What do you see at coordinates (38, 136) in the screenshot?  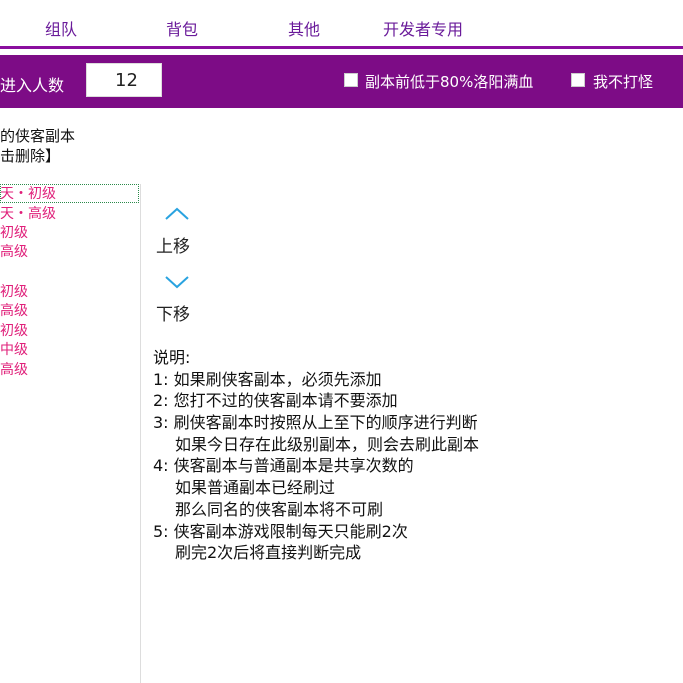 I see `list-title-line1: 的侠客副本` at bounding box center [38, 136].